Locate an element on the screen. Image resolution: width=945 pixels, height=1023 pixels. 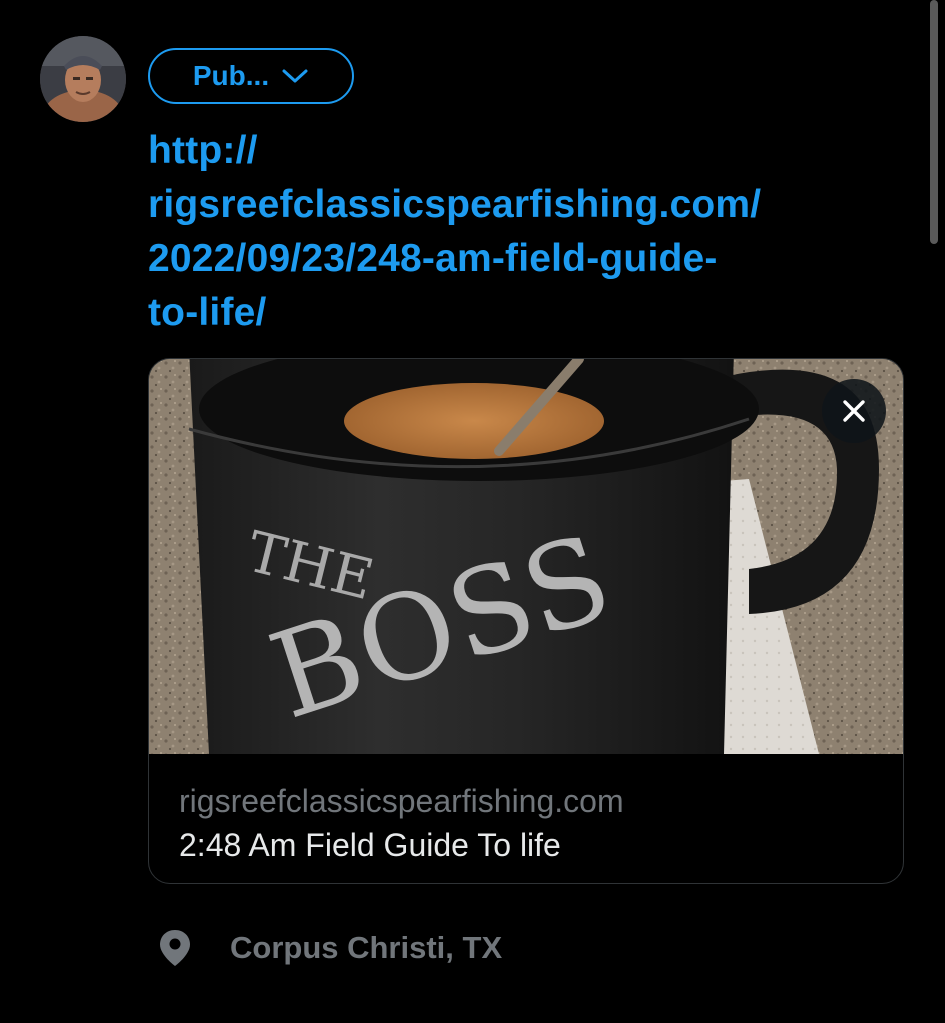
avatar-image is located at coordinates (83, 79).